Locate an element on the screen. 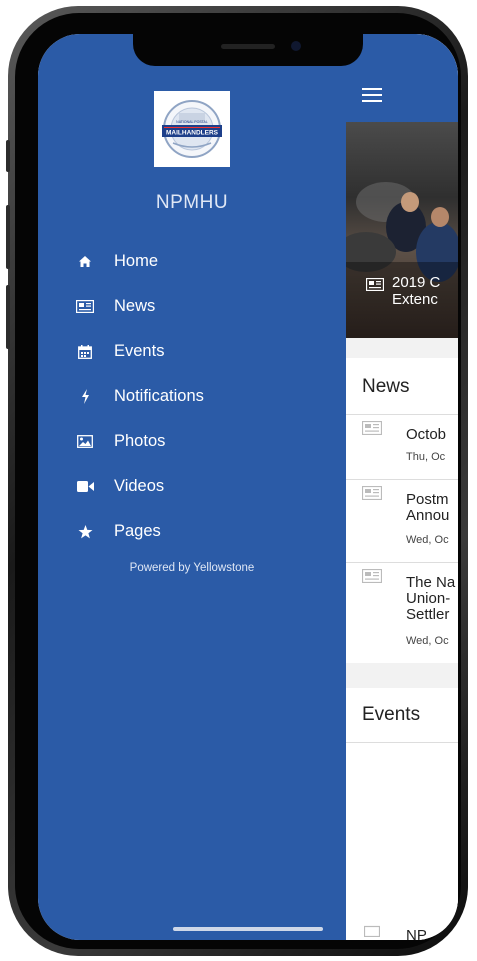  menu-item-label: Videos is located at coordinates (139, 486).